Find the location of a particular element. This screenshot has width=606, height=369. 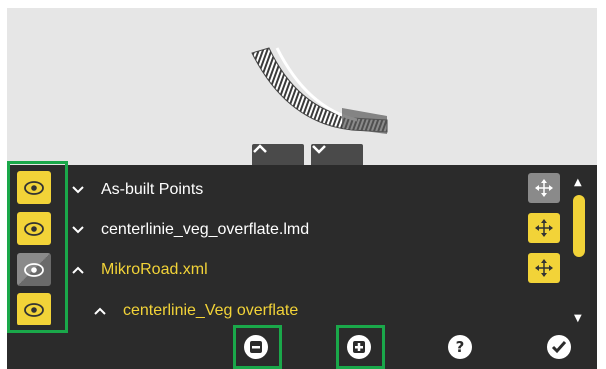

move-button-centerlinie-lmd is located at coordinates (544, 228).